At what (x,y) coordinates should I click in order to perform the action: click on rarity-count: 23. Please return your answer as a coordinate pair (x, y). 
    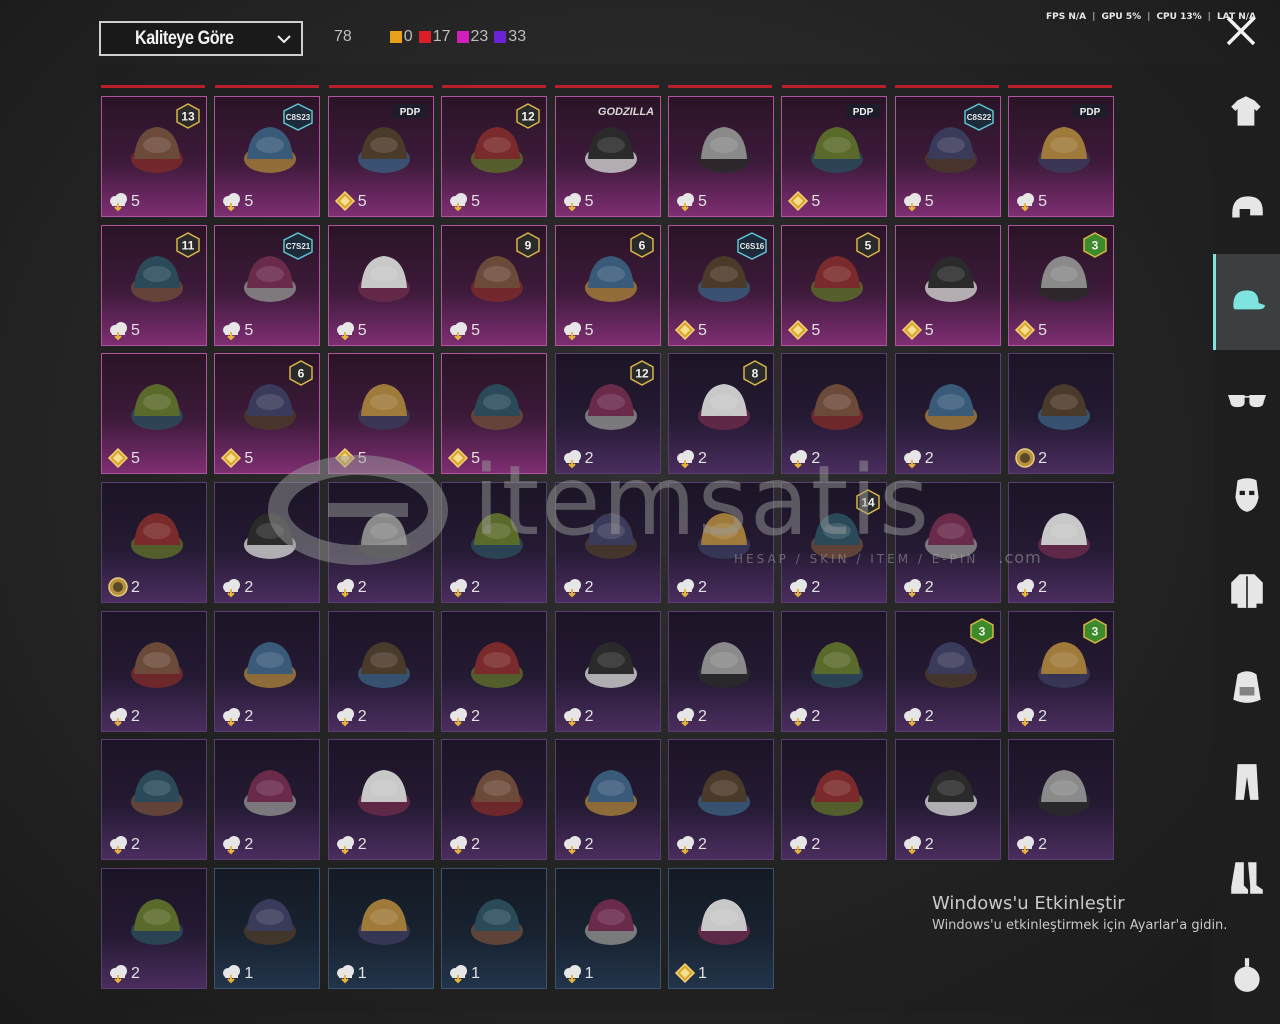
    Looking at the image, I should click on (479, 36).